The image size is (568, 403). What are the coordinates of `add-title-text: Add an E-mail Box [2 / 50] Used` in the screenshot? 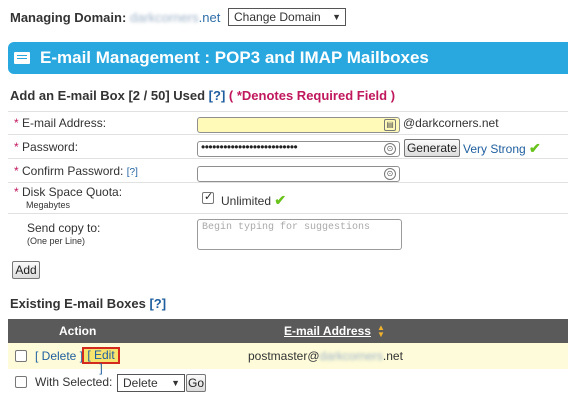 It's located at (108, 95).